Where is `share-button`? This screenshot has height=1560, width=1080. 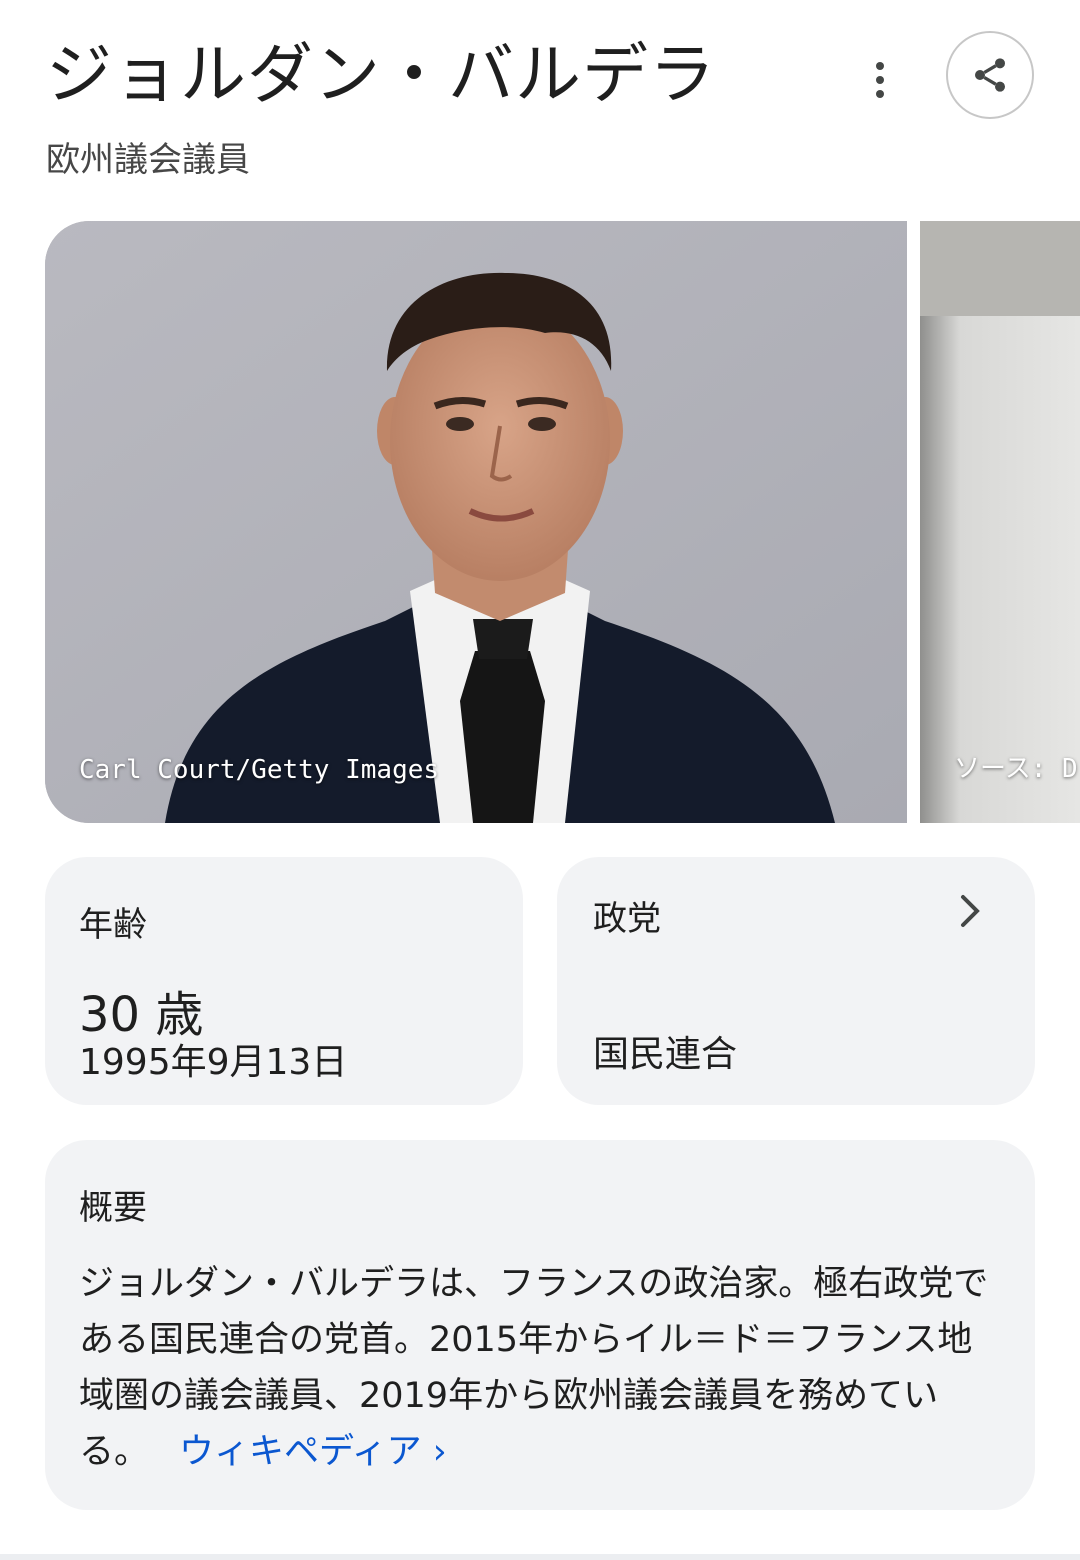
share-button is located at coordinates (990, 75).